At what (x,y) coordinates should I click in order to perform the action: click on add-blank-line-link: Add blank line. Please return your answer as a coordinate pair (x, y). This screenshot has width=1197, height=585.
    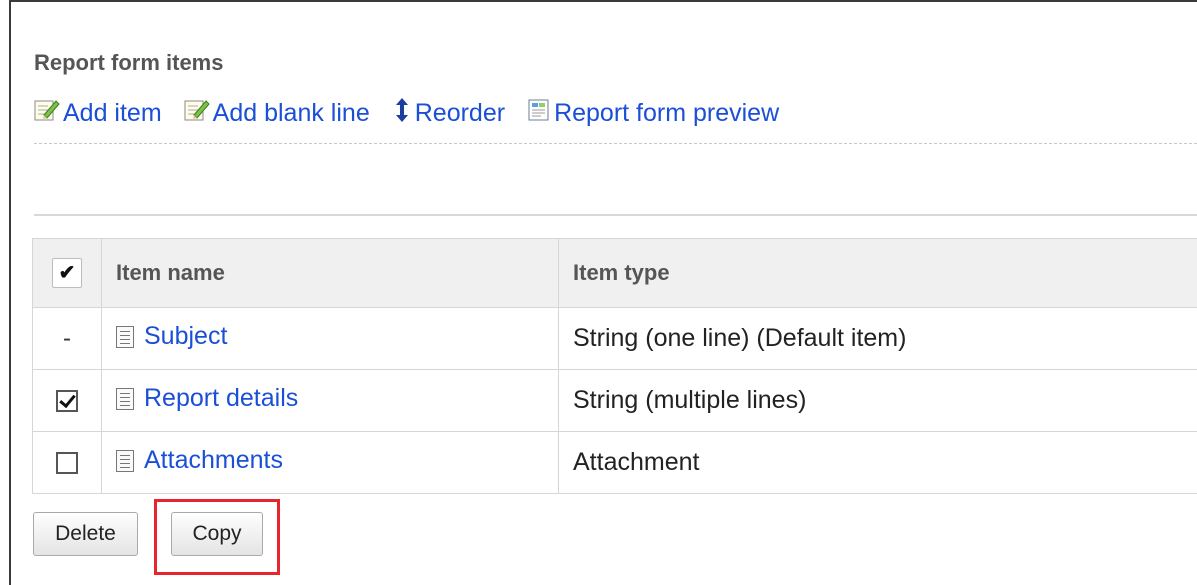
    Looking at the image, I should click on (277, 113).